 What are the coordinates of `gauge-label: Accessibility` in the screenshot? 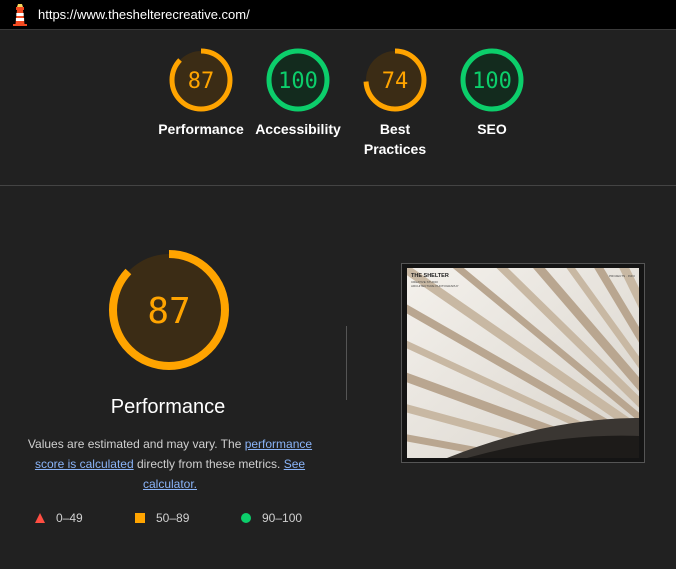 It's located at (298, 129).